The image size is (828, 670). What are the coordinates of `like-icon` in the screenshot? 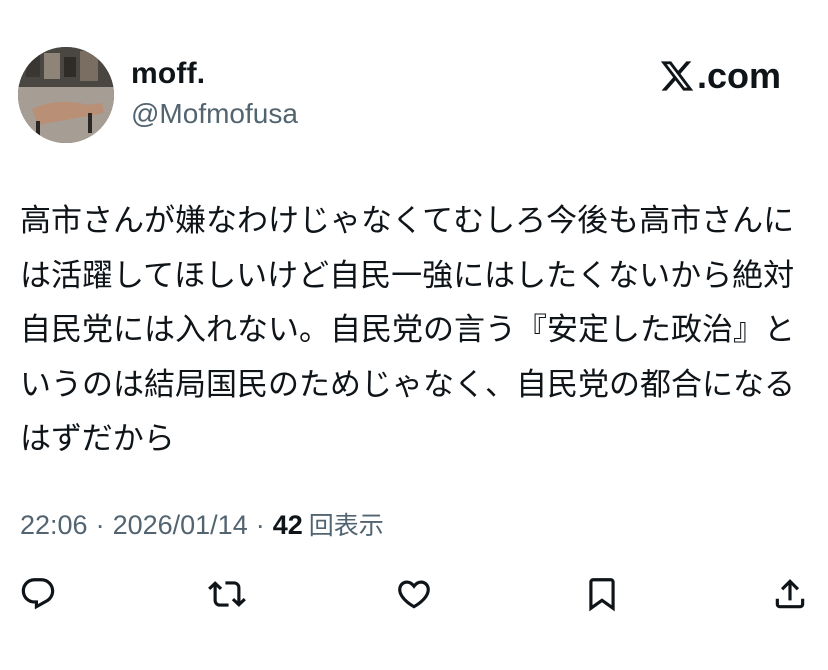 It's located at (414, 594).